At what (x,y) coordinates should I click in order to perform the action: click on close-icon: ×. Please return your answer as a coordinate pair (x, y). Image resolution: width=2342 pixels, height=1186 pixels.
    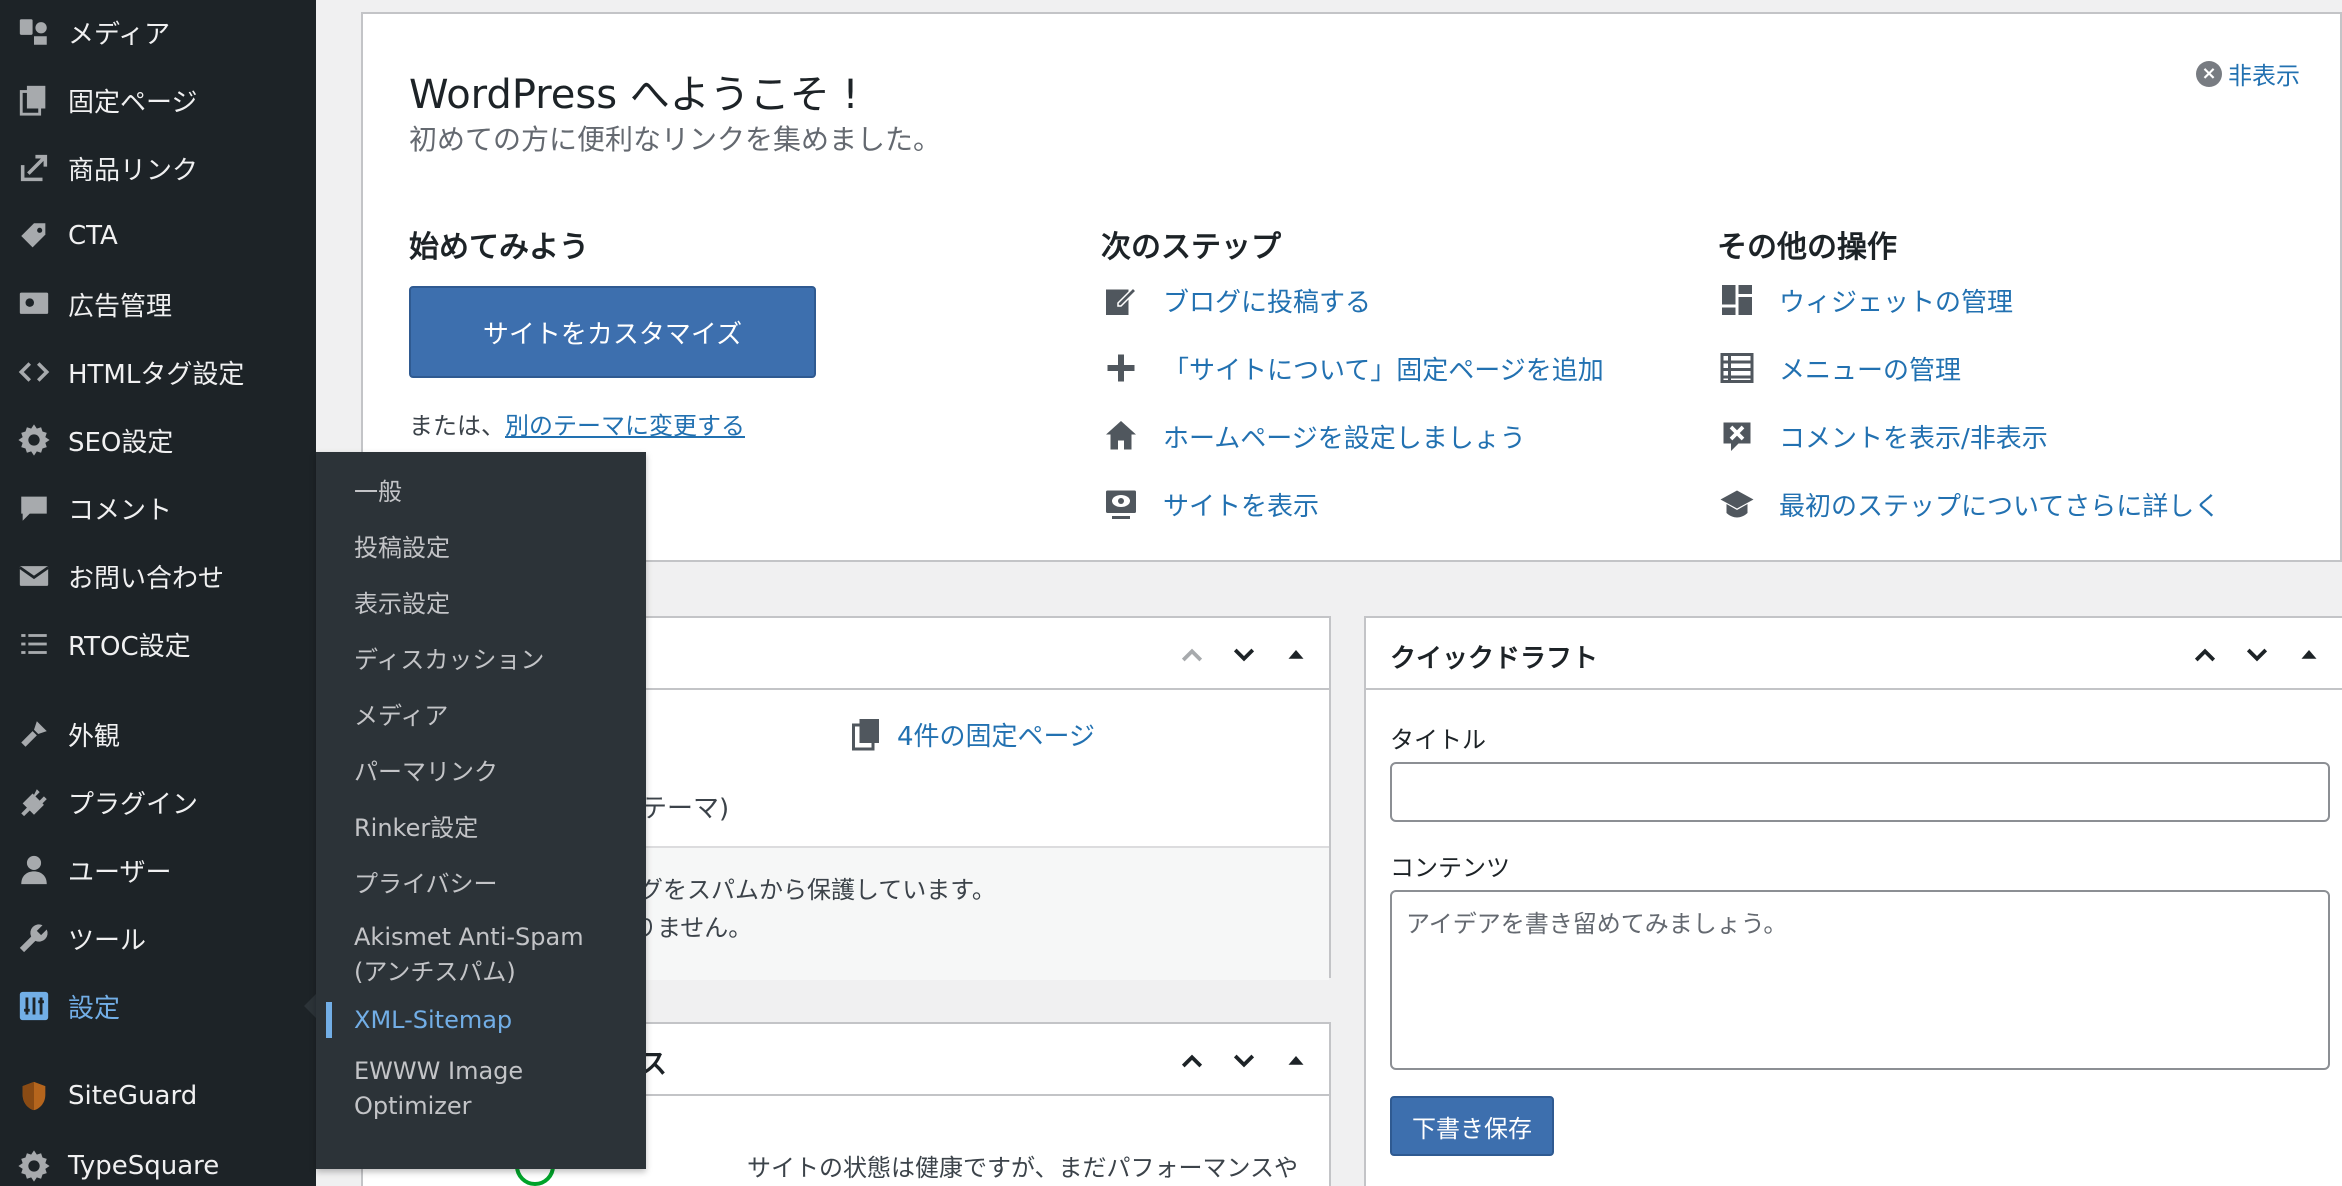
    Looking at the image, I should click on (2209, 73).